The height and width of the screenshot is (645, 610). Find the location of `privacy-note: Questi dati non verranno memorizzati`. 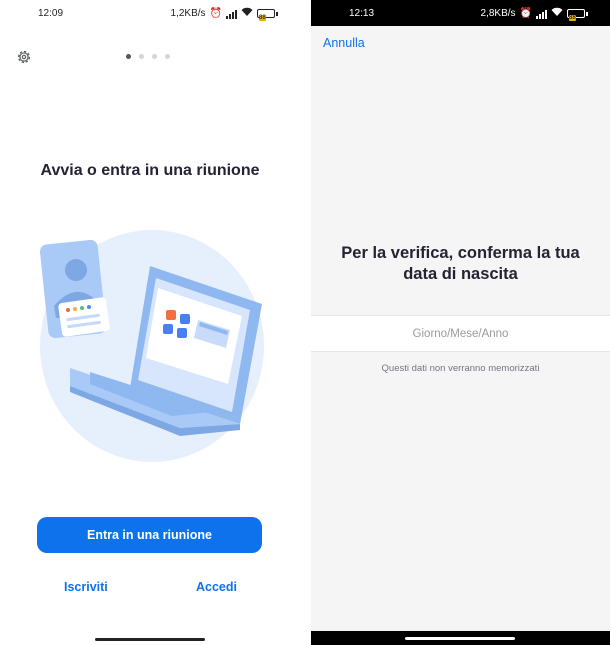

privacy-note: Questi dati non verranno memorizzati is located at coordinates (460, 368).